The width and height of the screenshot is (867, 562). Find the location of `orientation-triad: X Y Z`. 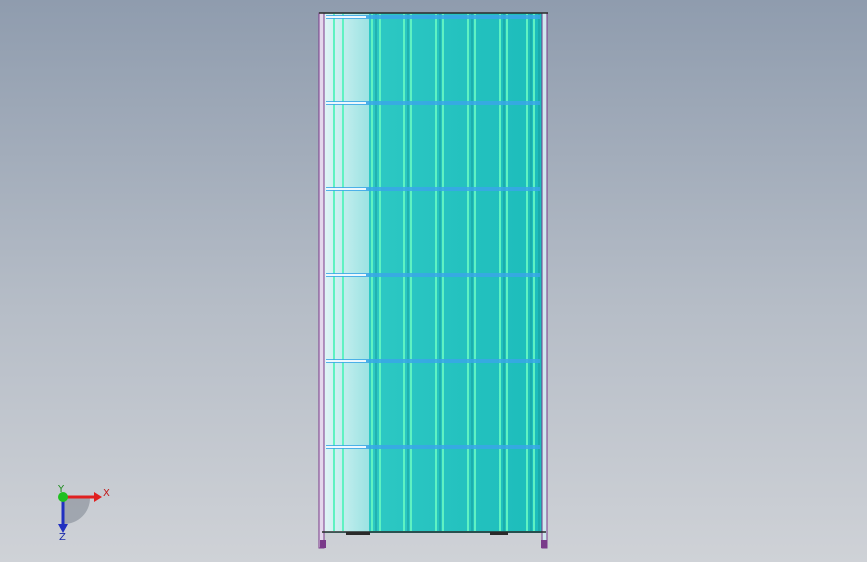

orientation-triad: X Y Z is located at coordinates (80, 513).